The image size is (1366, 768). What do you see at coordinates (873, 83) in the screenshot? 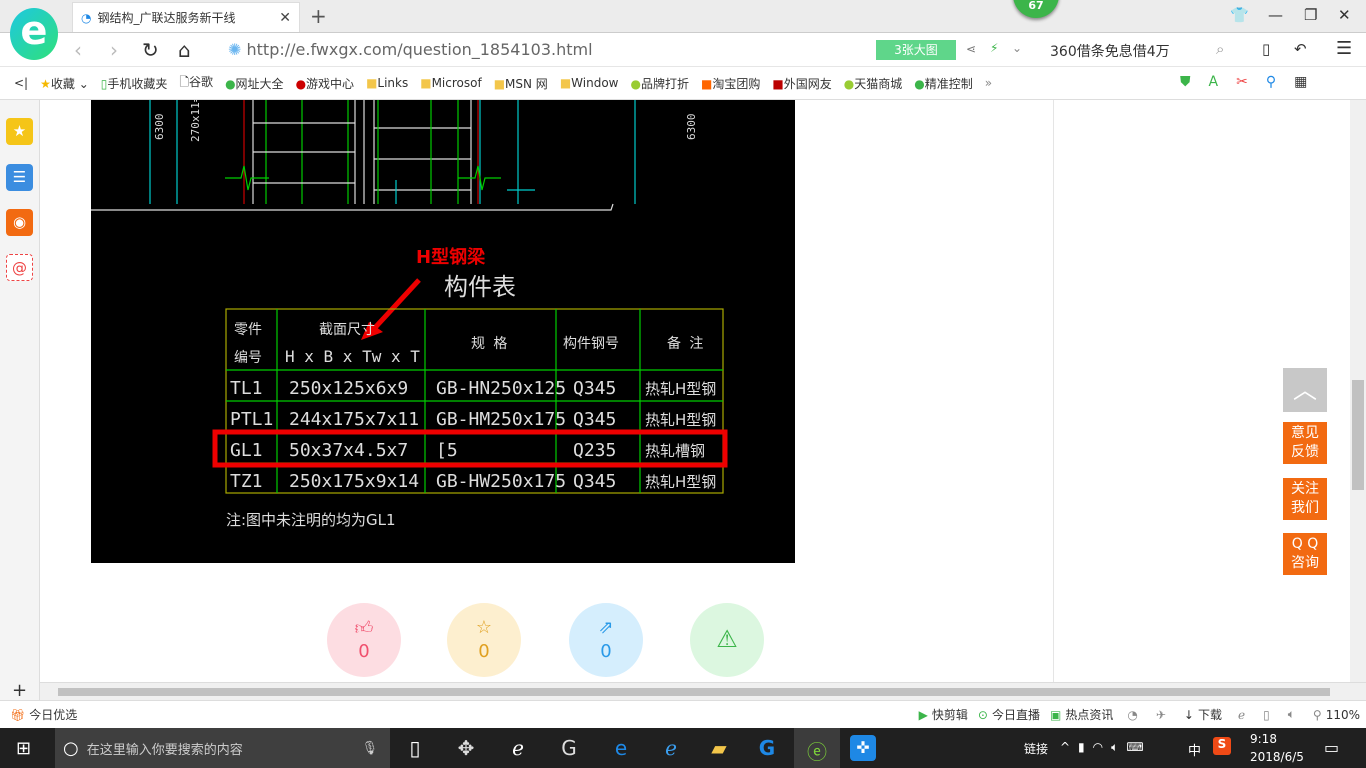
I see `bookmark-item: ●天猫商城` at bounding box center [873, 83].